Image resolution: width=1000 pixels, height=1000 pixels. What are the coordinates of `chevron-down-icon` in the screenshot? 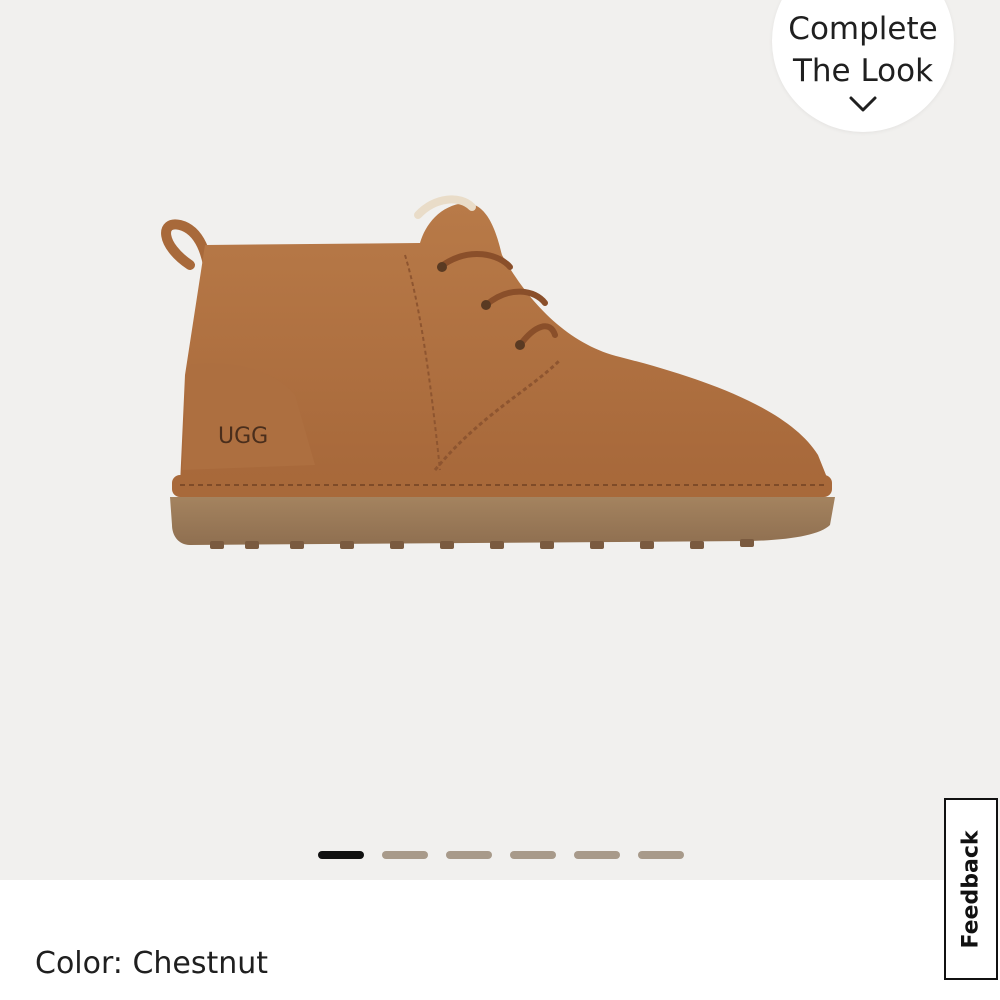 It's located at (863, 104).